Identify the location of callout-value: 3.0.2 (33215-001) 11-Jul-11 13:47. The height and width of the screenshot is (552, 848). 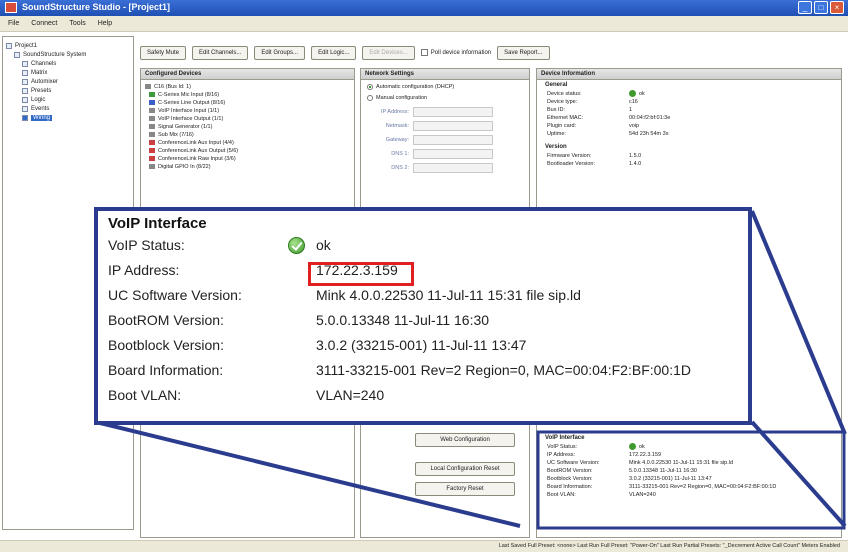
(421, 345).